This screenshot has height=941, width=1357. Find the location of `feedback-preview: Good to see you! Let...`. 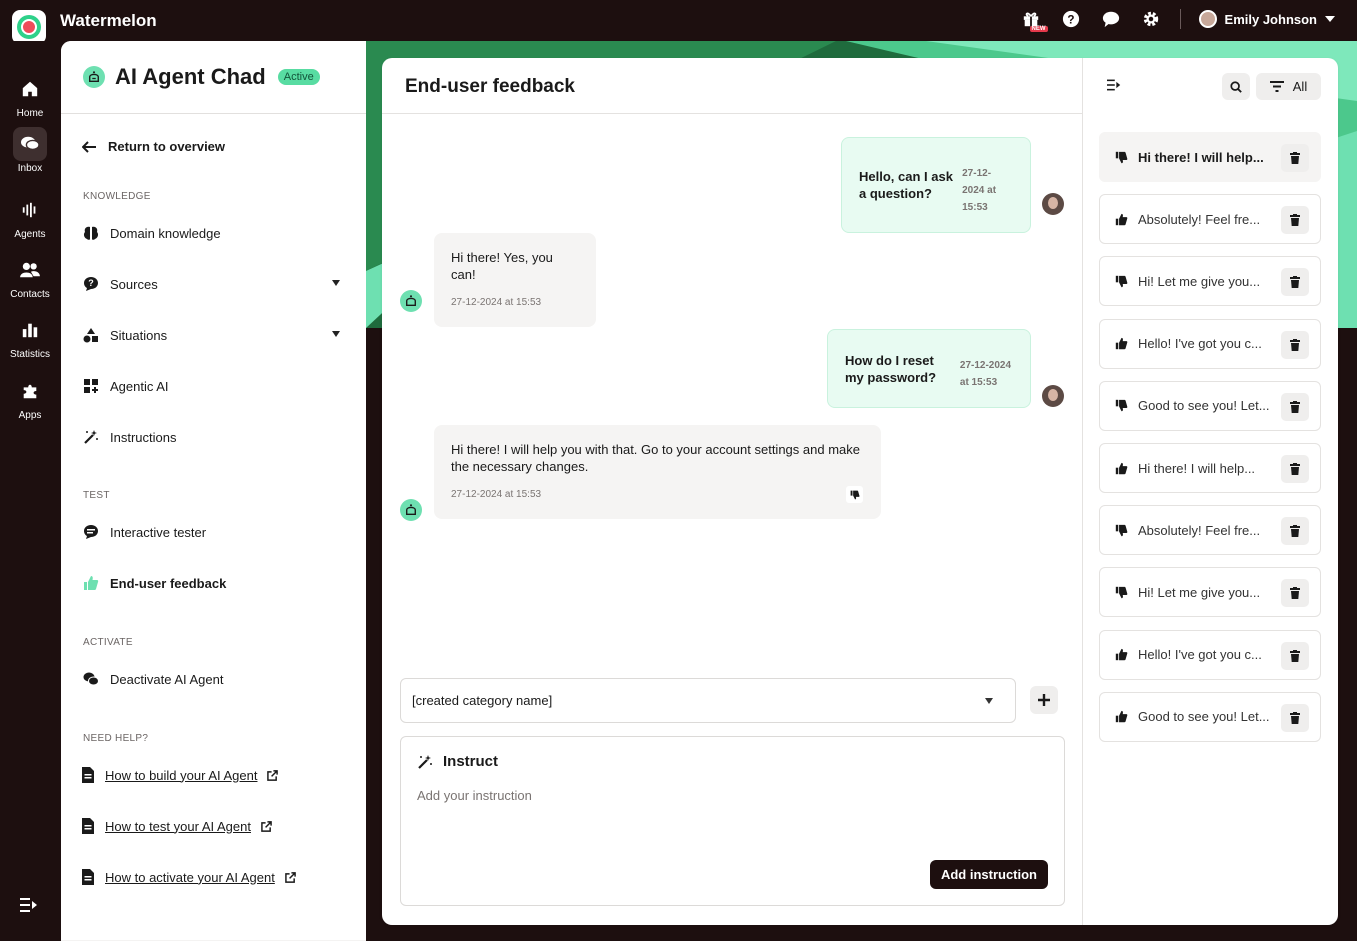

feedback-preview: Good to see you! Let... is located at coordinates (1204, 406).